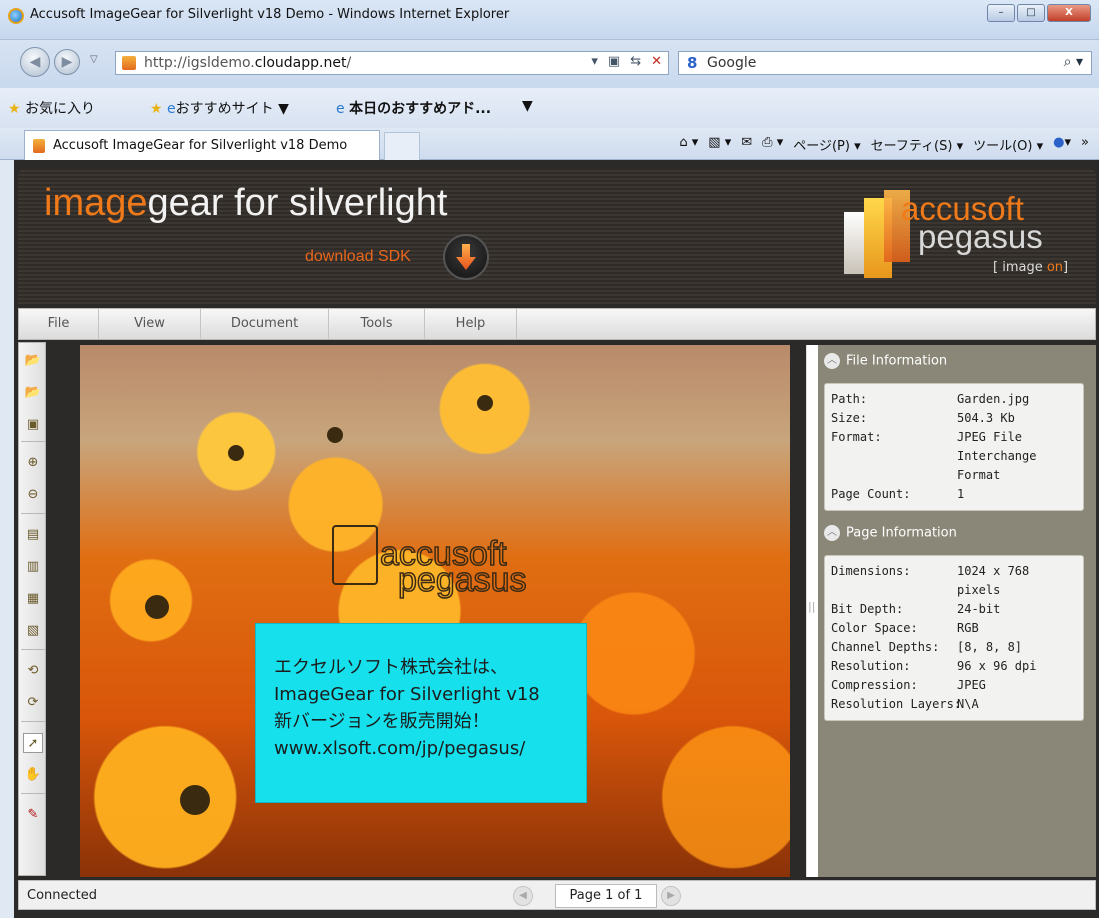 Image resolution: width=1099 pixels, height=918 pixels. I want to click on save-icon: ▣, so click(33, 425).